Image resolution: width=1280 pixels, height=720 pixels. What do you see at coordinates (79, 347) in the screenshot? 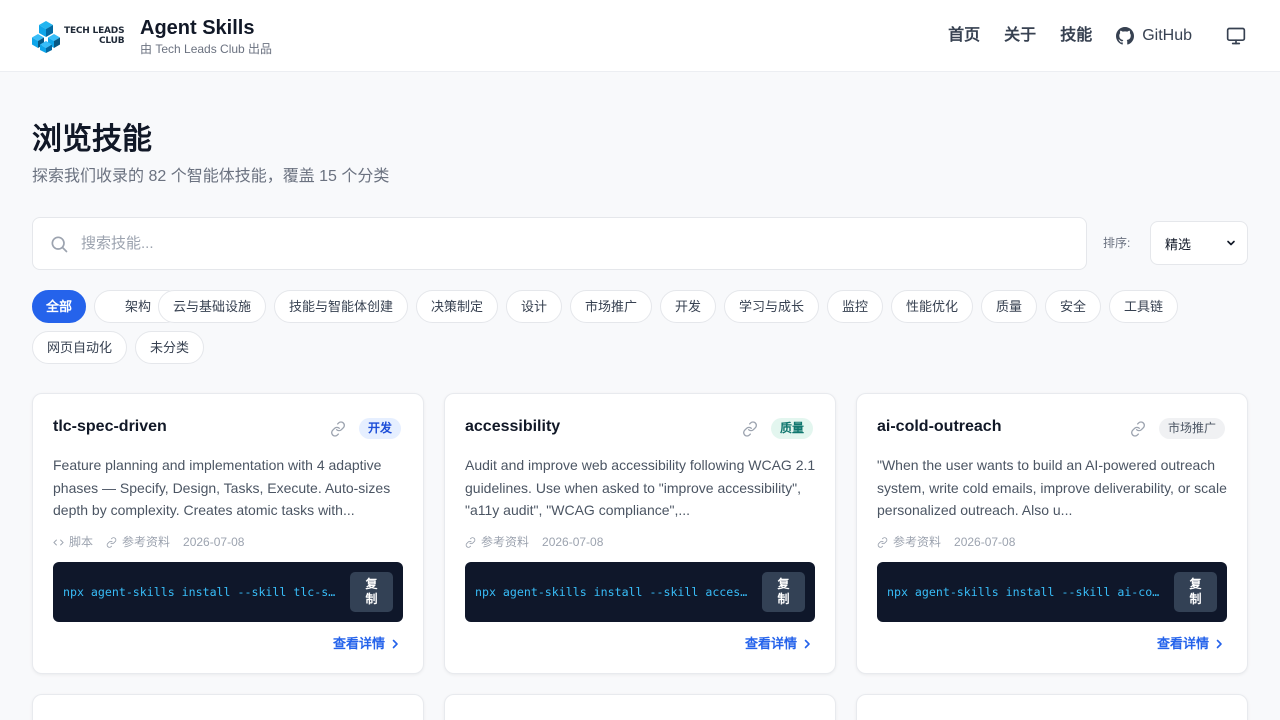
I see `filter-chip: 网页自动化` at bounding box center [79, 347].